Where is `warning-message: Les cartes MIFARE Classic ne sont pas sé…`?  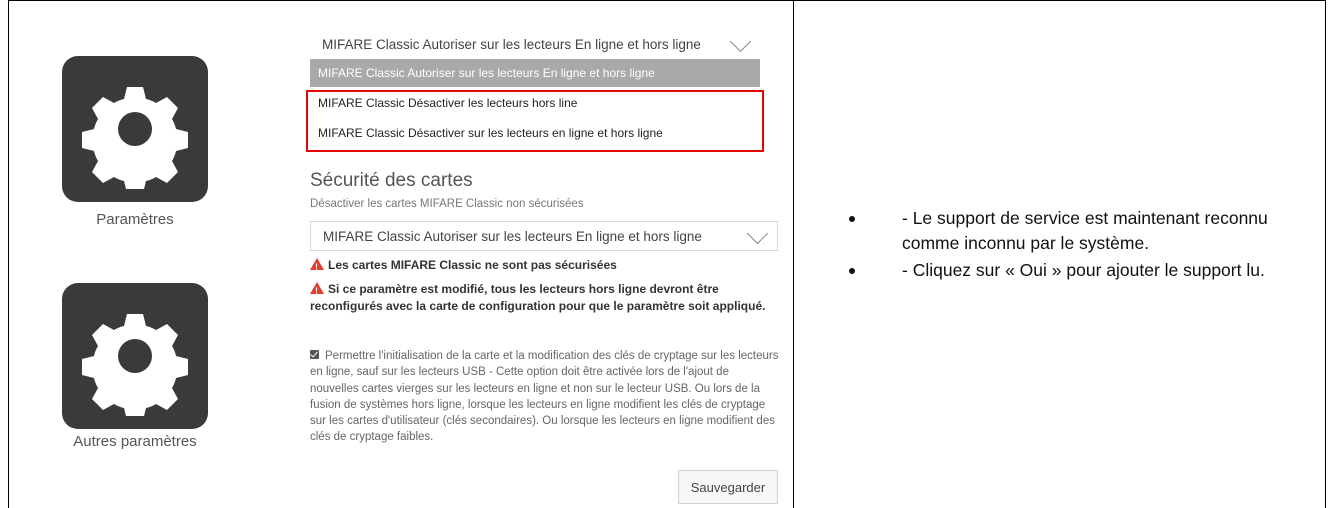
warning-message: Les cartes MIFARE Classic ne sont pas sé… is located at coordinates (545, 266).